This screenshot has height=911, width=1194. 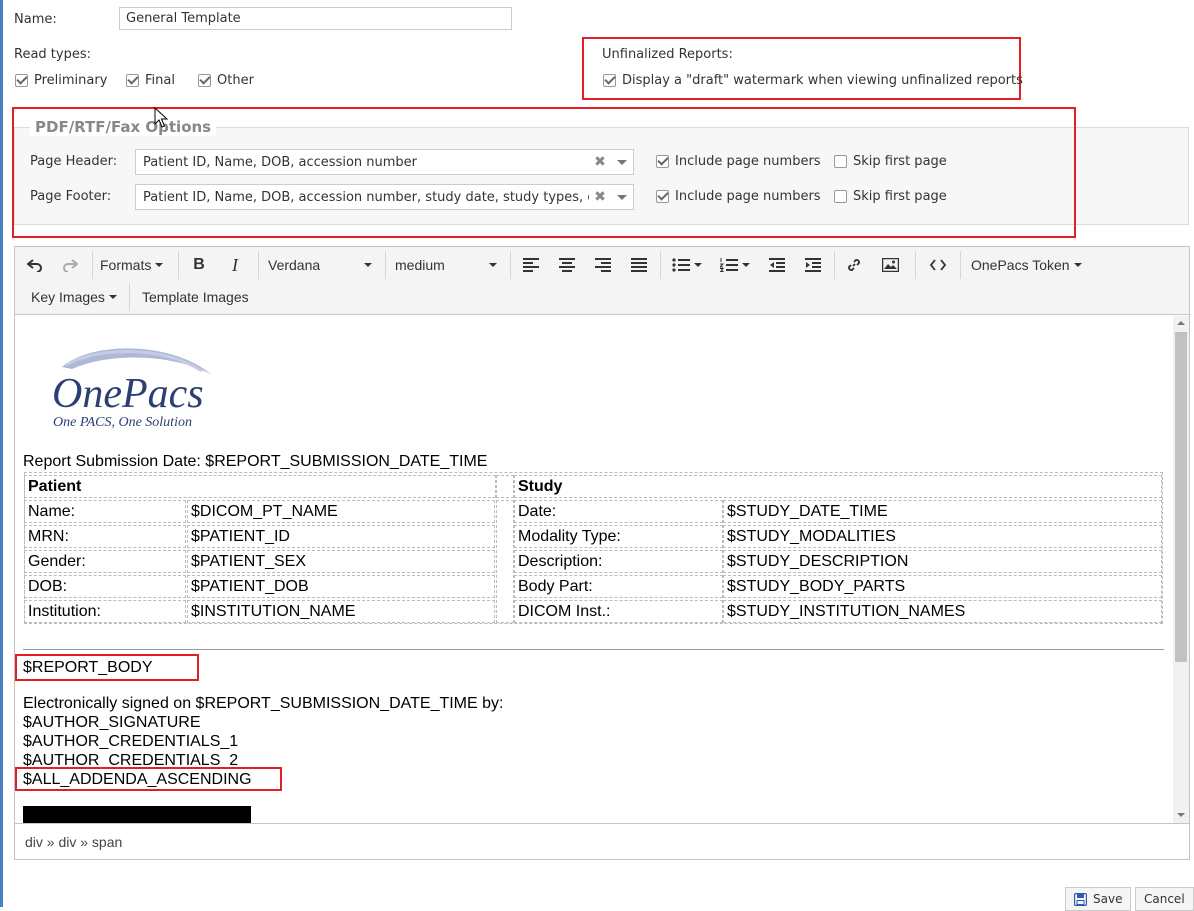 I want to click on link-icon, so click(x=854, y=265).